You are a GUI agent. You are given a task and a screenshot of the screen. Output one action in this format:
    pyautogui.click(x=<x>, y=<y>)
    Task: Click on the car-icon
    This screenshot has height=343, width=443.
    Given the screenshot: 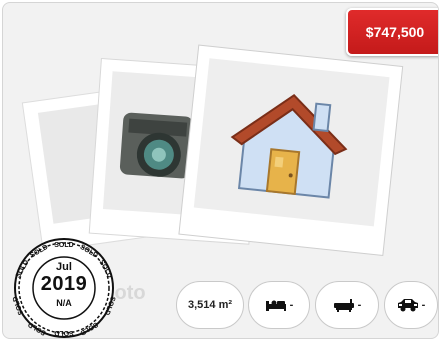 What is the action you would take?
    pyautogui.click(x=408, y=305)
    